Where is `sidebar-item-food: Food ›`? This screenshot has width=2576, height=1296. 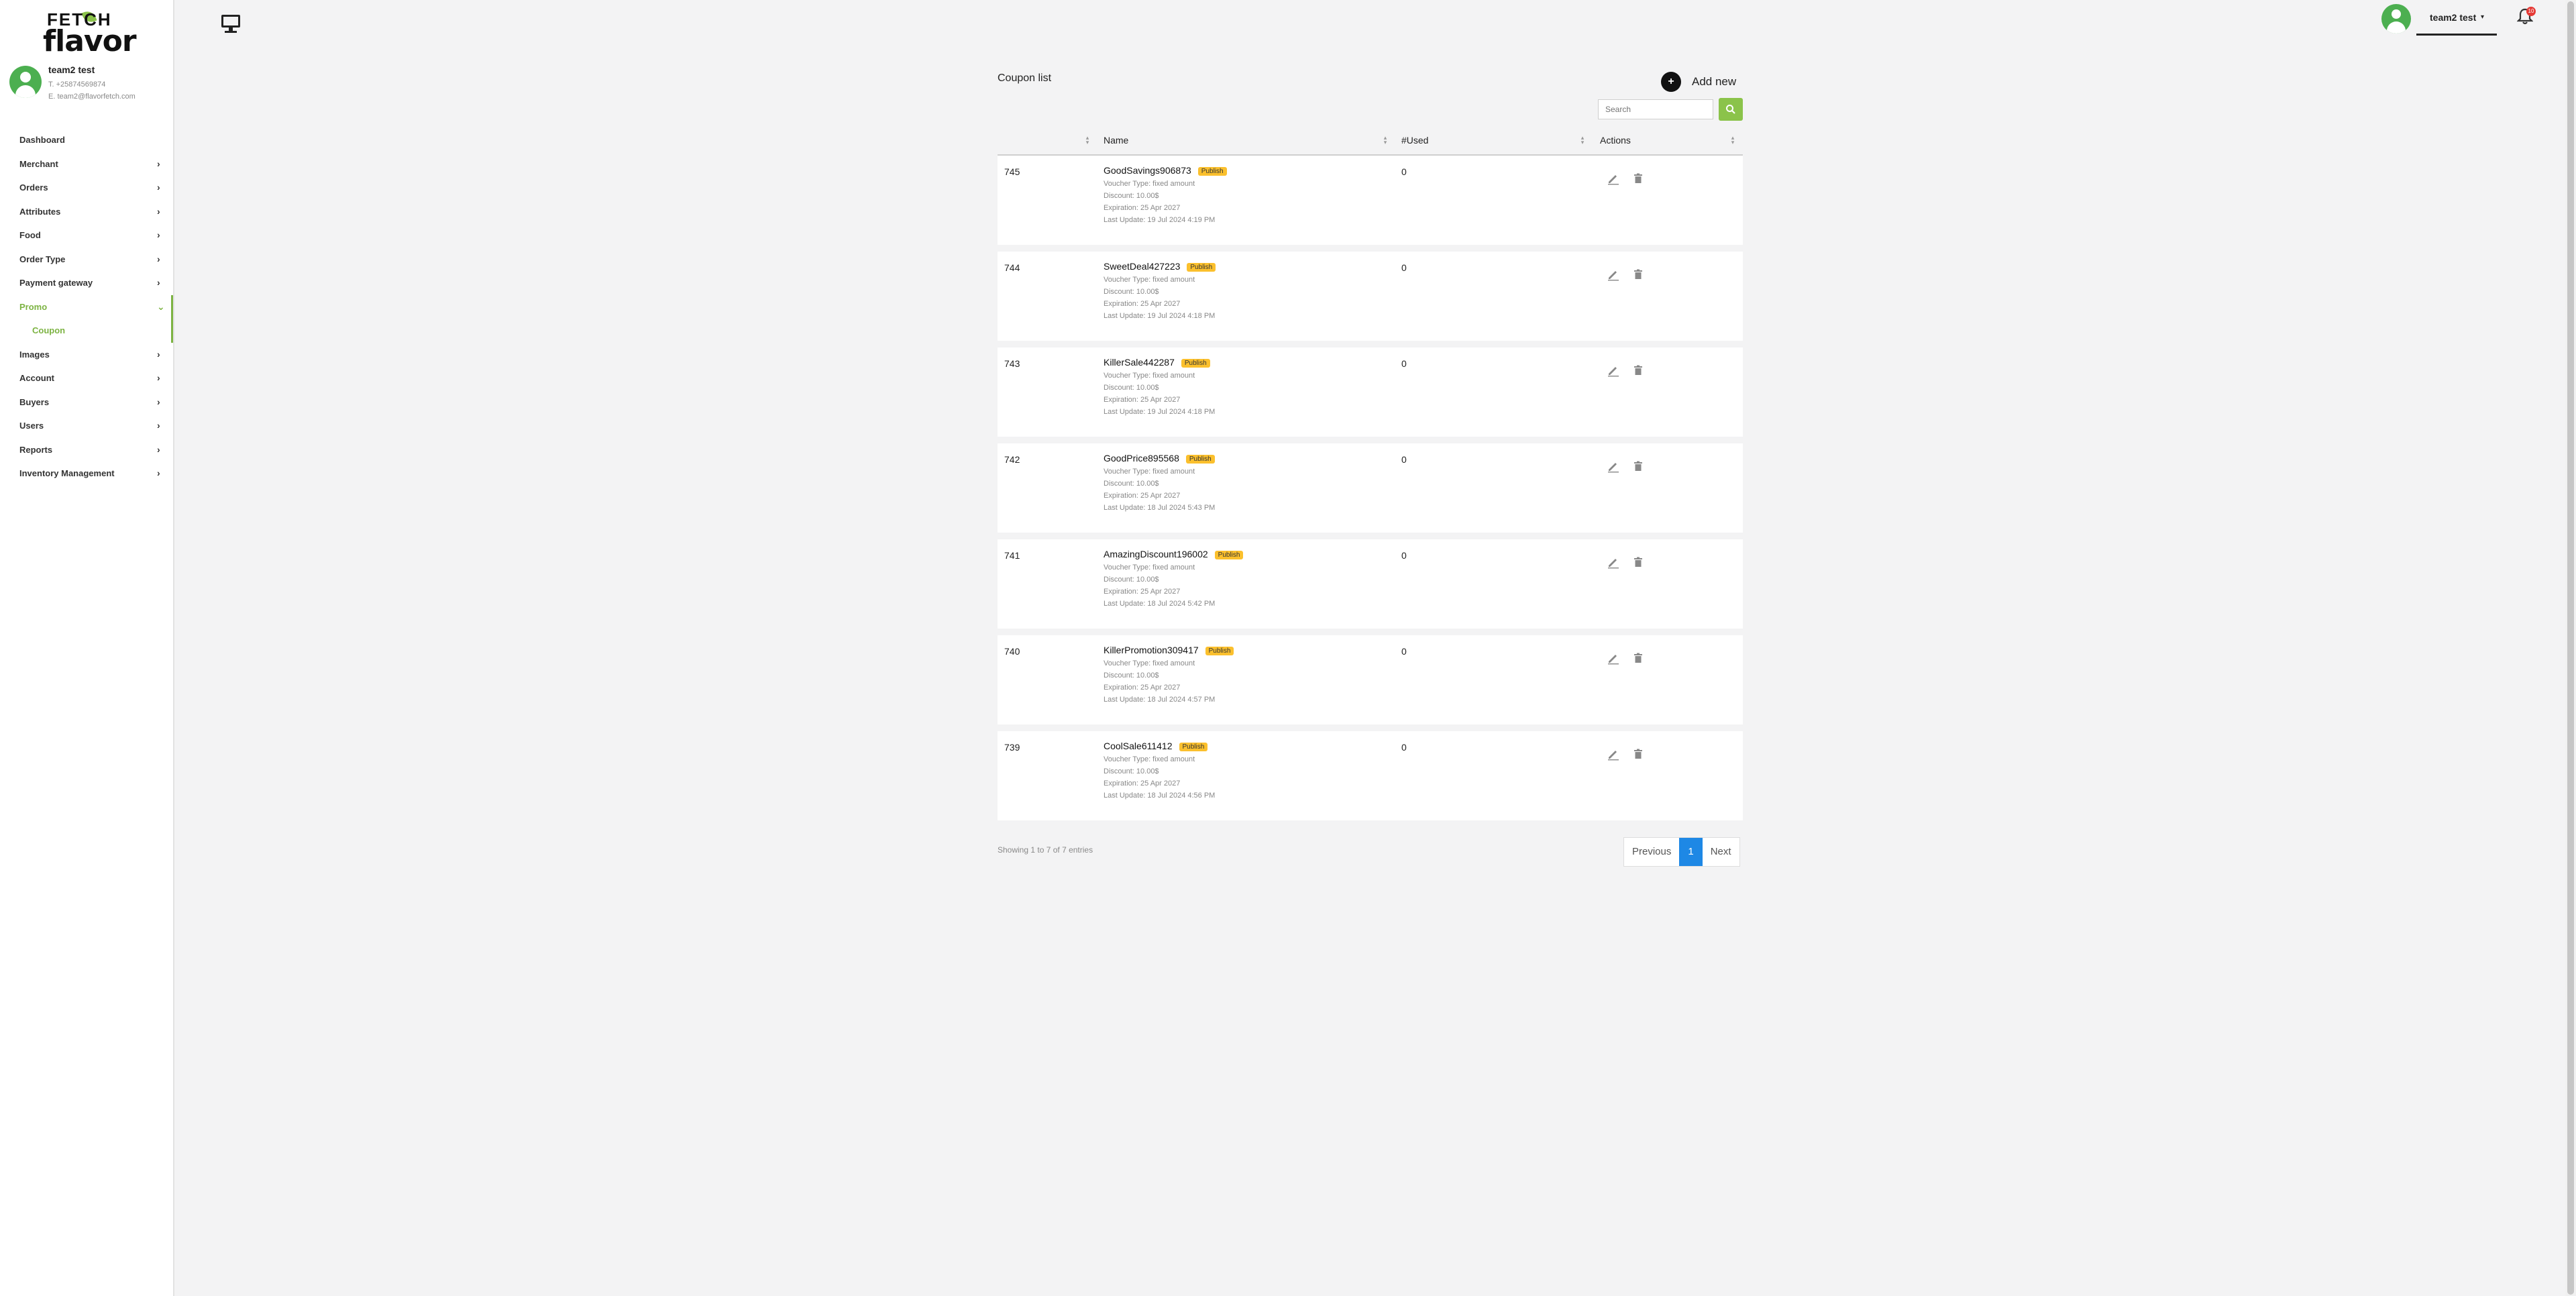
sidebar-item-food: Food › is located at coordinates (86, 236).